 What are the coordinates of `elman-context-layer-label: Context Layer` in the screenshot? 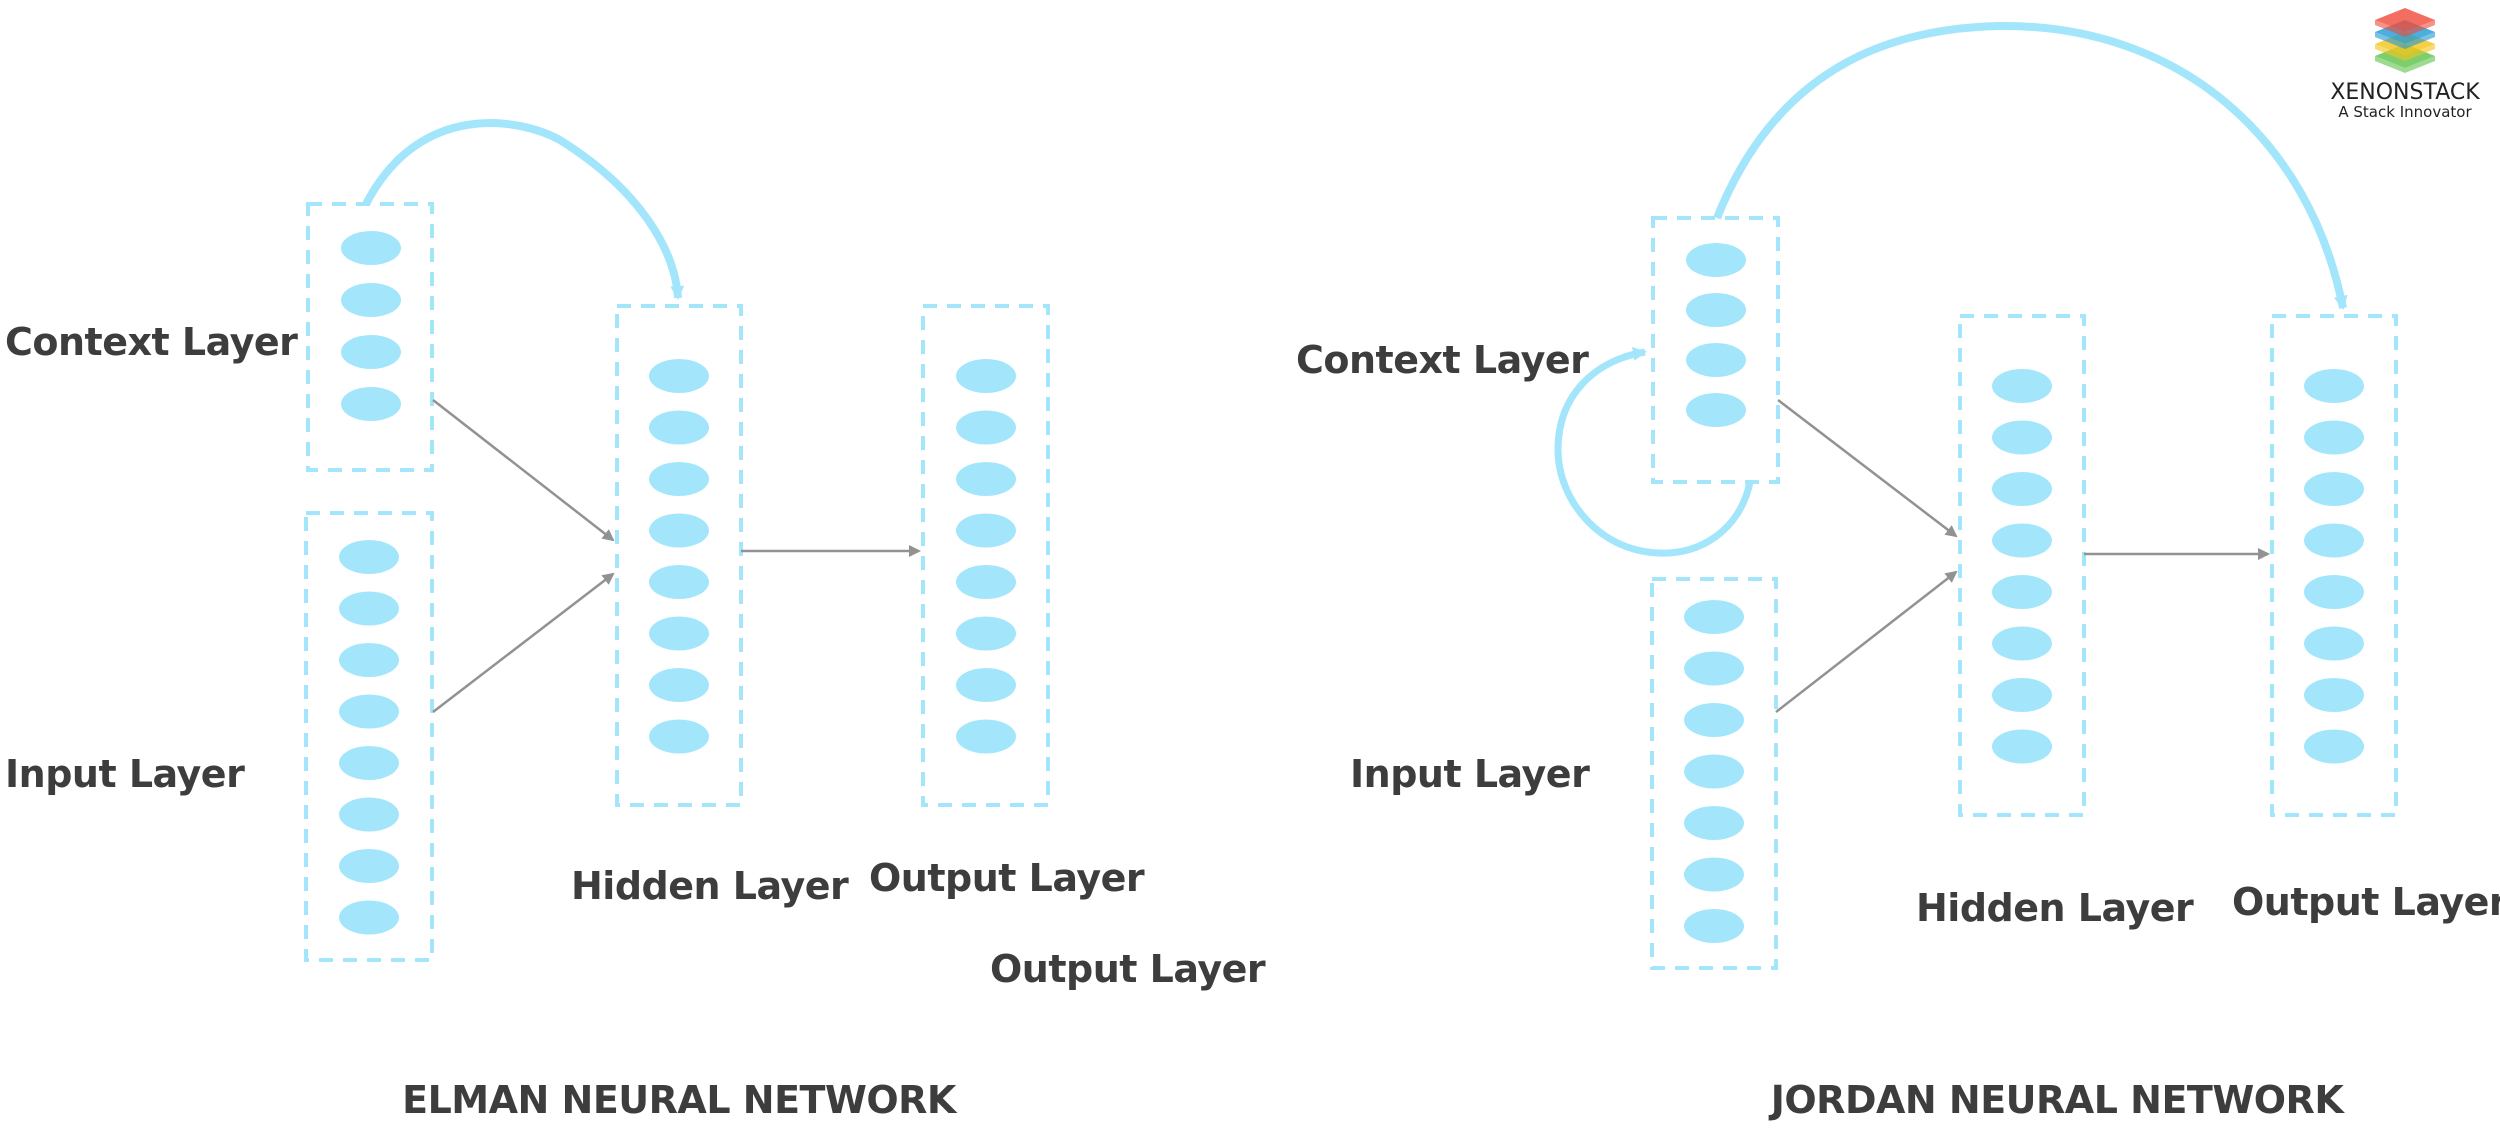 It's located at (151, 342).